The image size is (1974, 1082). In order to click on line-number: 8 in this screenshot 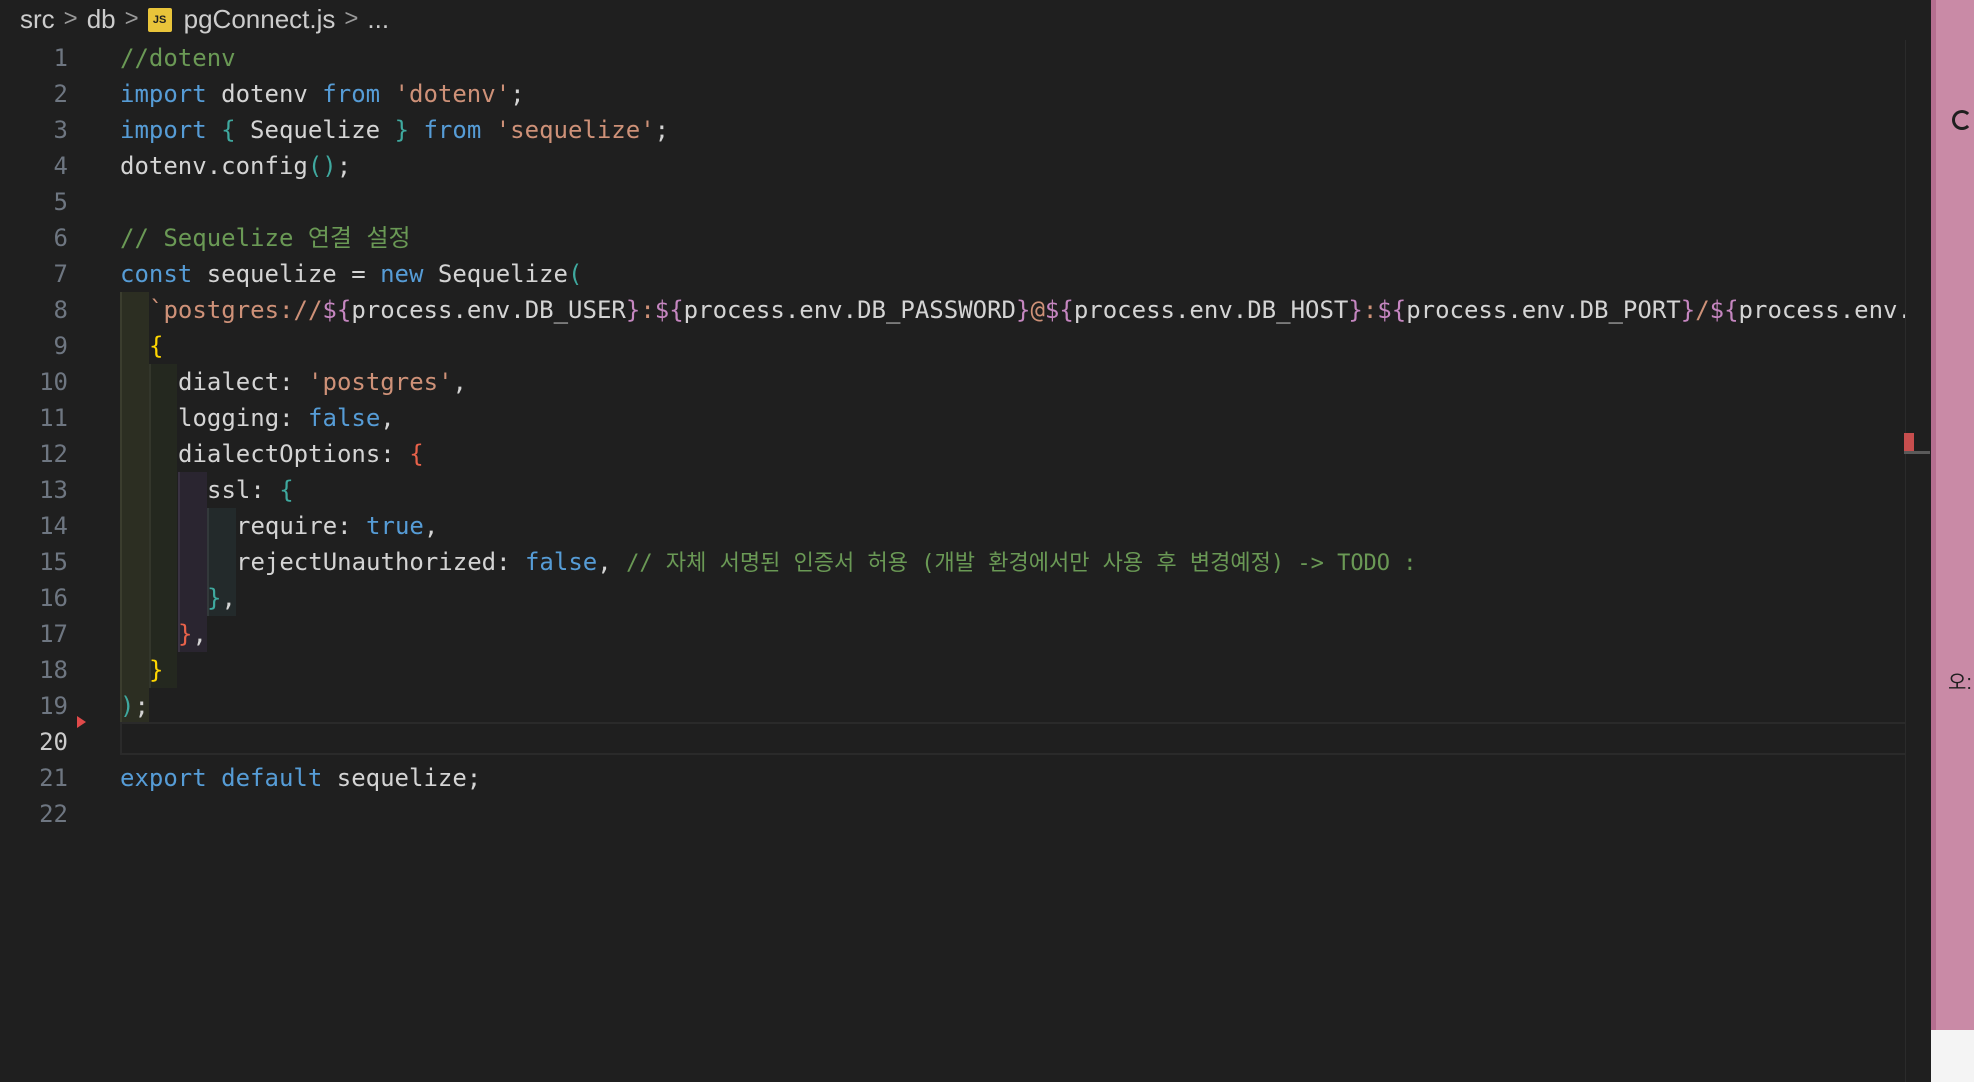, I will do `click(60, 310)`.